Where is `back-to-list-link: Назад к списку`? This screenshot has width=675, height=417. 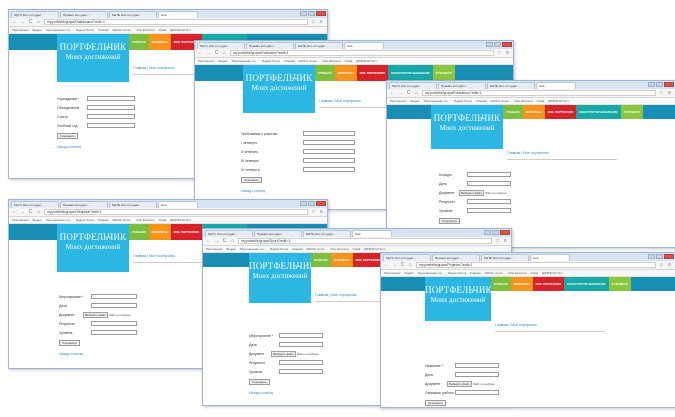 back-to-list-link: Назад к списку is located at coordinates (117, 147).